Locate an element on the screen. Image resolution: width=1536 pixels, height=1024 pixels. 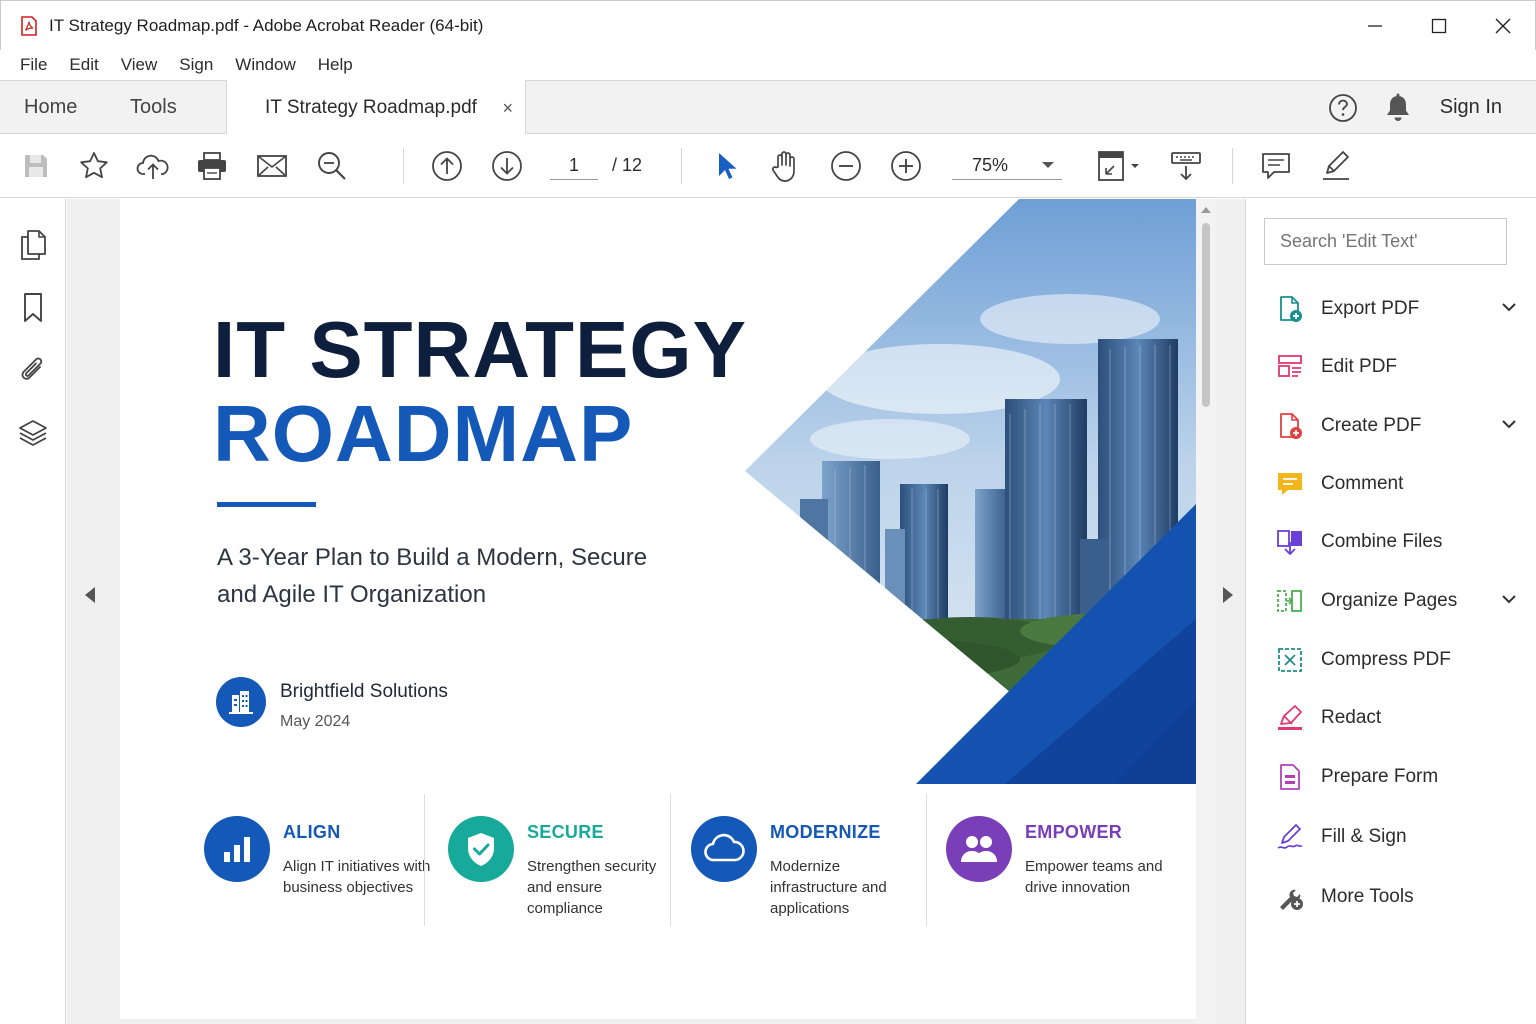
zoom-in-button is located at coordinates (906, 166).